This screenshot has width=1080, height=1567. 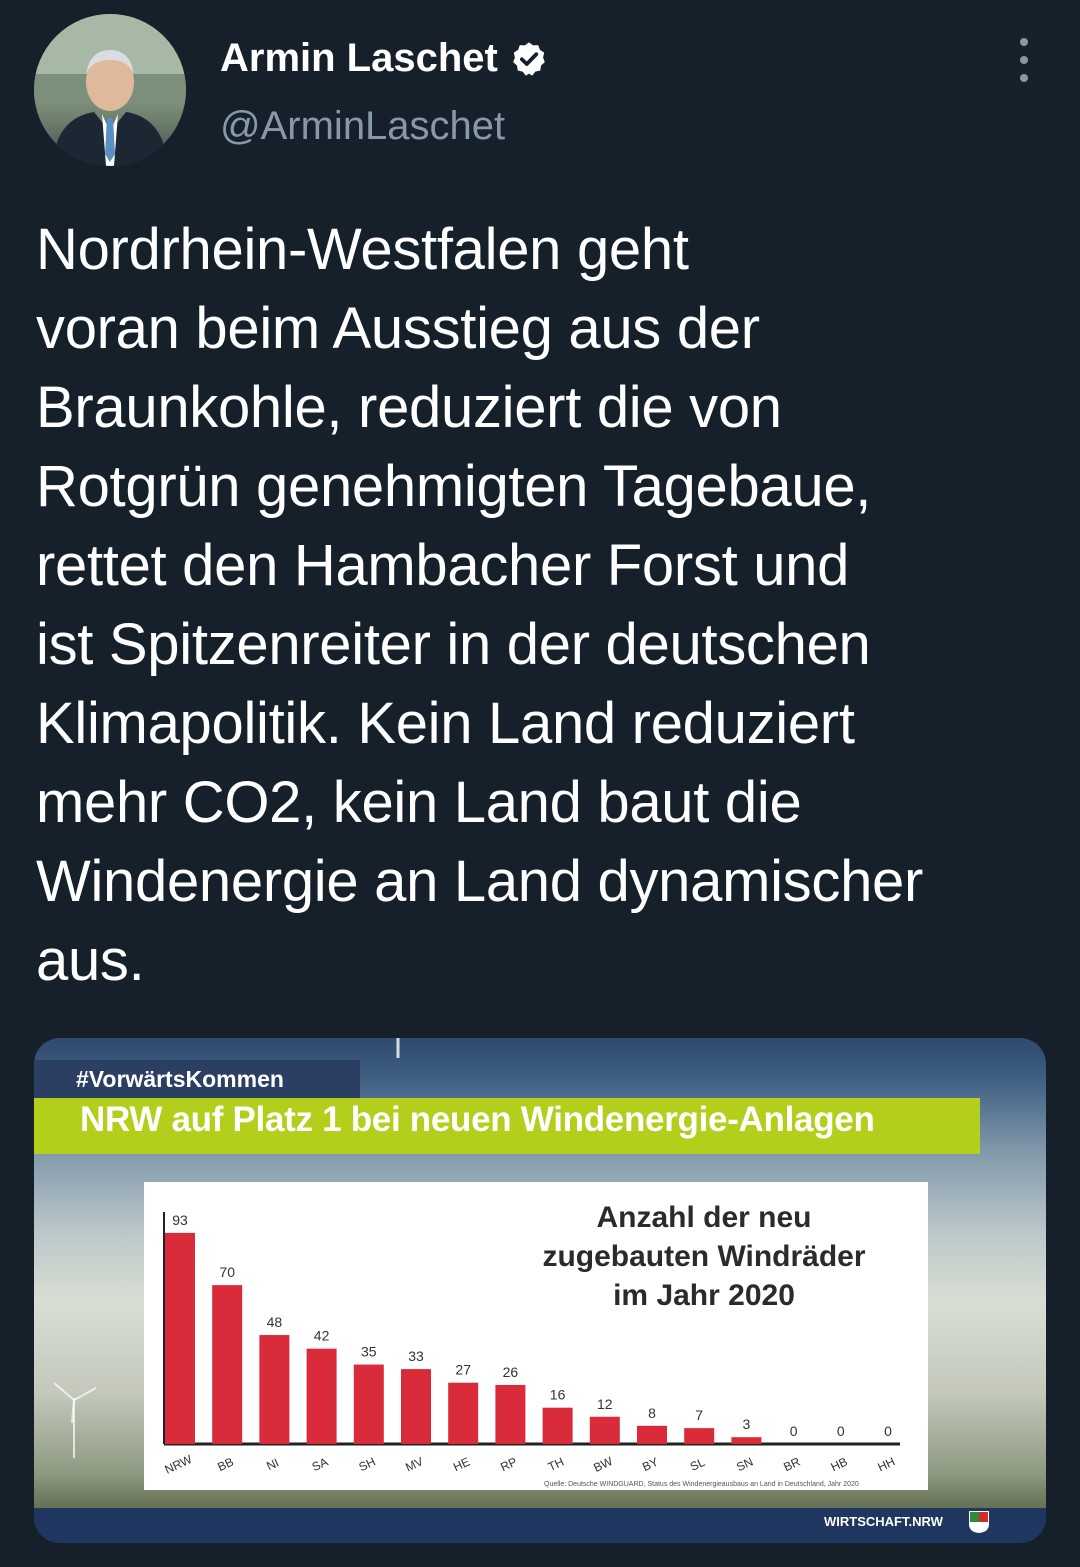 I want to click on tick-label-bw: BW, so click(x=603, y=1464).